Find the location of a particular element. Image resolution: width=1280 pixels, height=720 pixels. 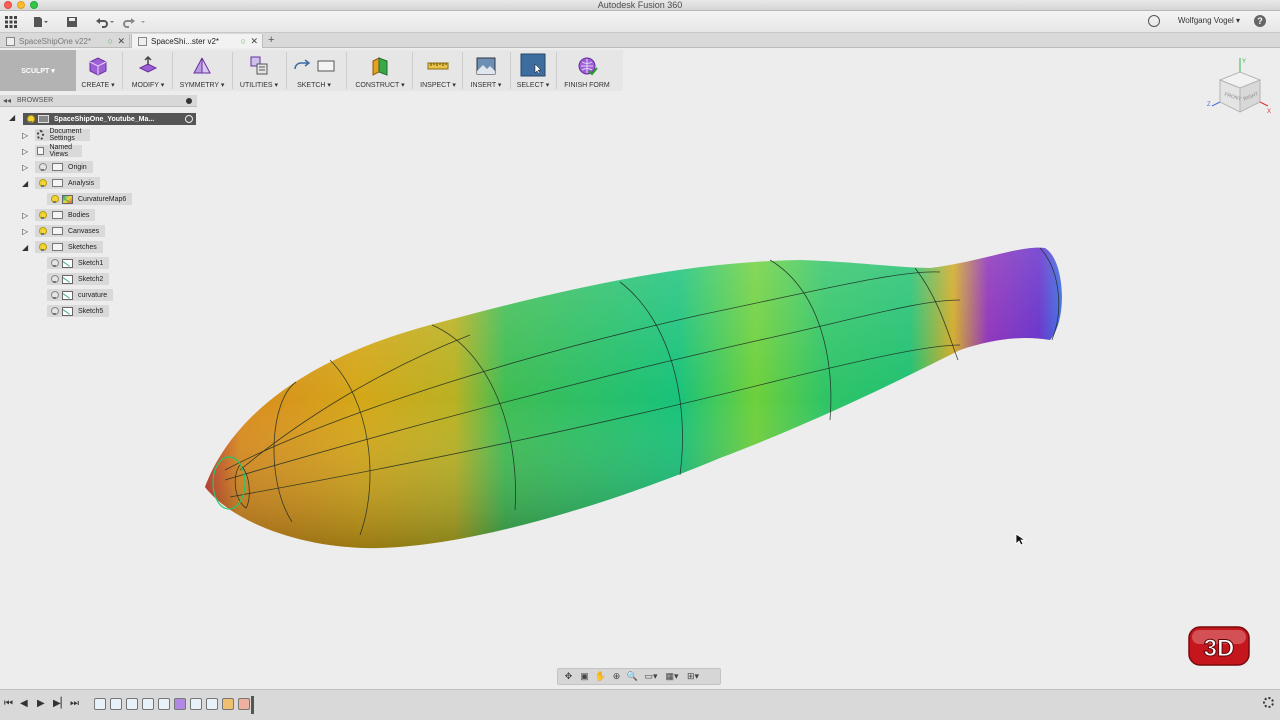

browser-panel-header: ◂◂ BROWSER is located at coordinates (98, 101).